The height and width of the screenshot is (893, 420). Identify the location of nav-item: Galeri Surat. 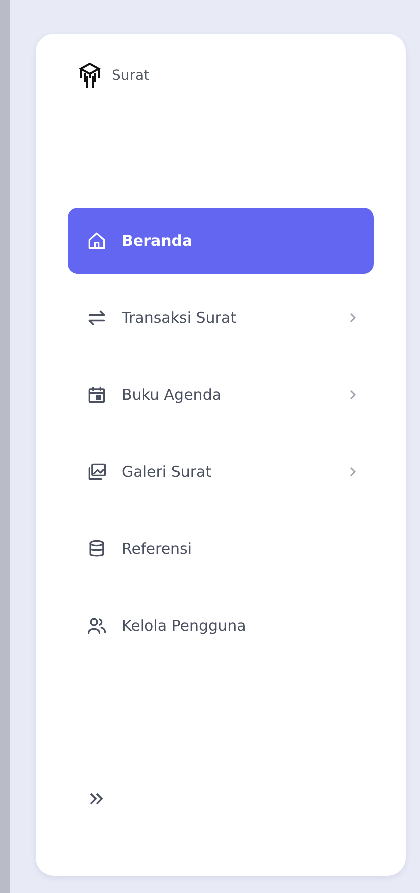
(221, 472).